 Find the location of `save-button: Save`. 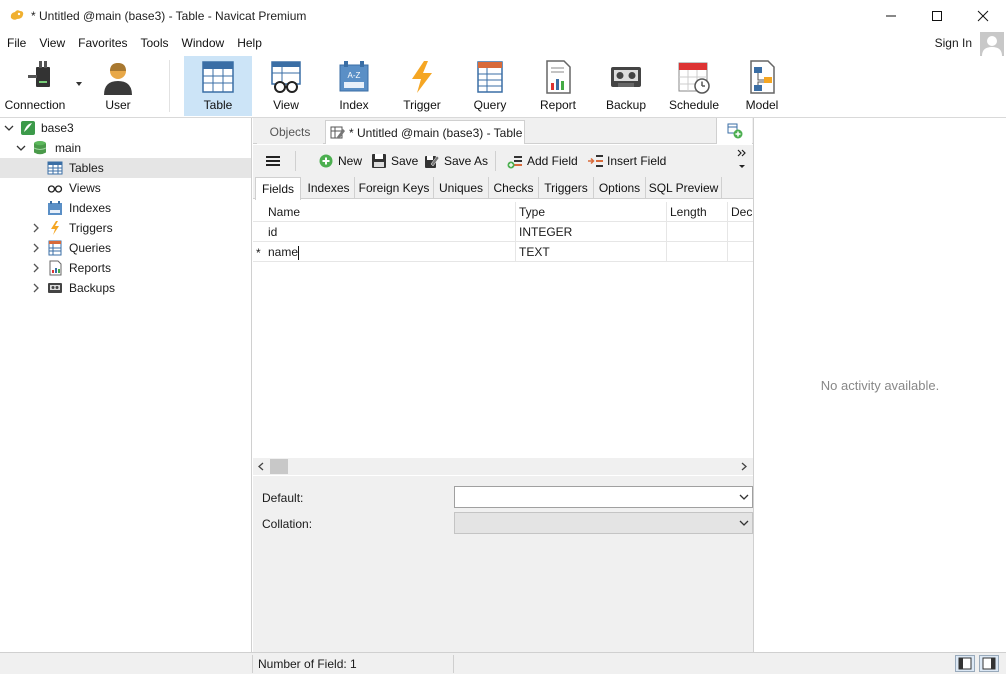

save-button: Save is located at coordinates (394, 161).